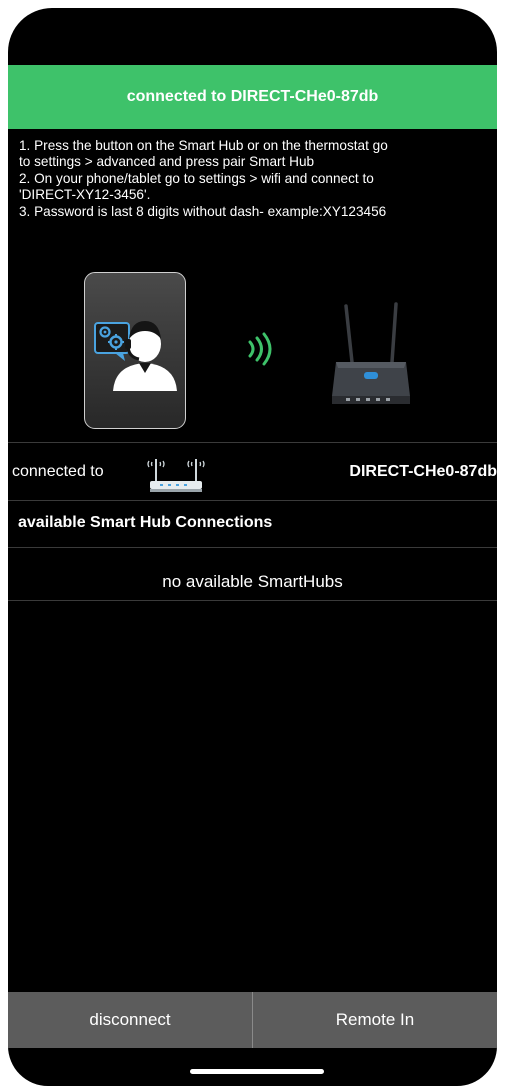 Image resolution: width=505 pixels, height=1086 pixels. Describe the element at coordinates (260, 349) in the screenshot. I see `wifi-signal-icon` at that location.